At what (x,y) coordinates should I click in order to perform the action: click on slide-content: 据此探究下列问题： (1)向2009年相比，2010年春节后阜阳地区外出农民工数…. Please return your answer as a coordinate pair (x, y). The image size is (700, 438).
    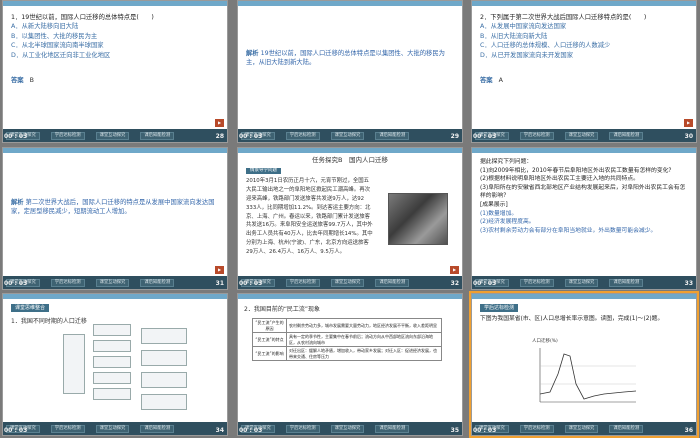
    Looking at the image, I should click on (584, 211).